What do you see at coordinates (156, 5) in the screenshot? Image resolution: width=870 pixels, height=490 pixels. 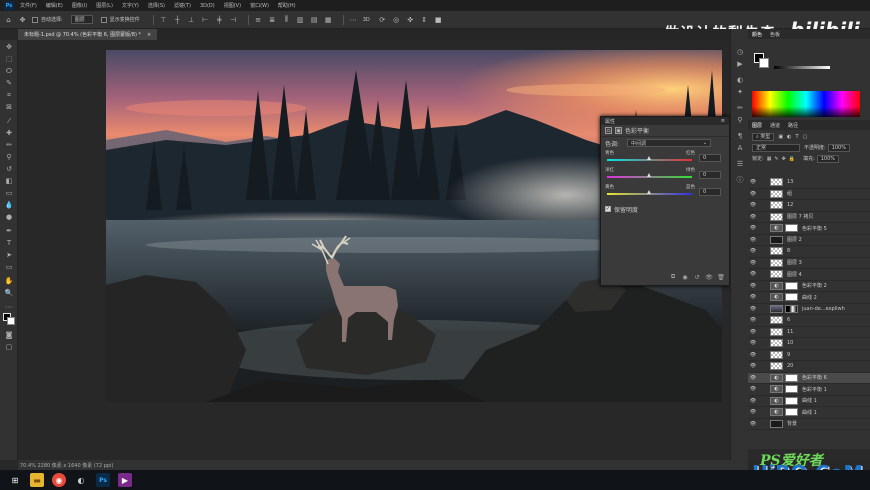 I see `menu-select: 选择(S)` at bounding box center [156, 5].